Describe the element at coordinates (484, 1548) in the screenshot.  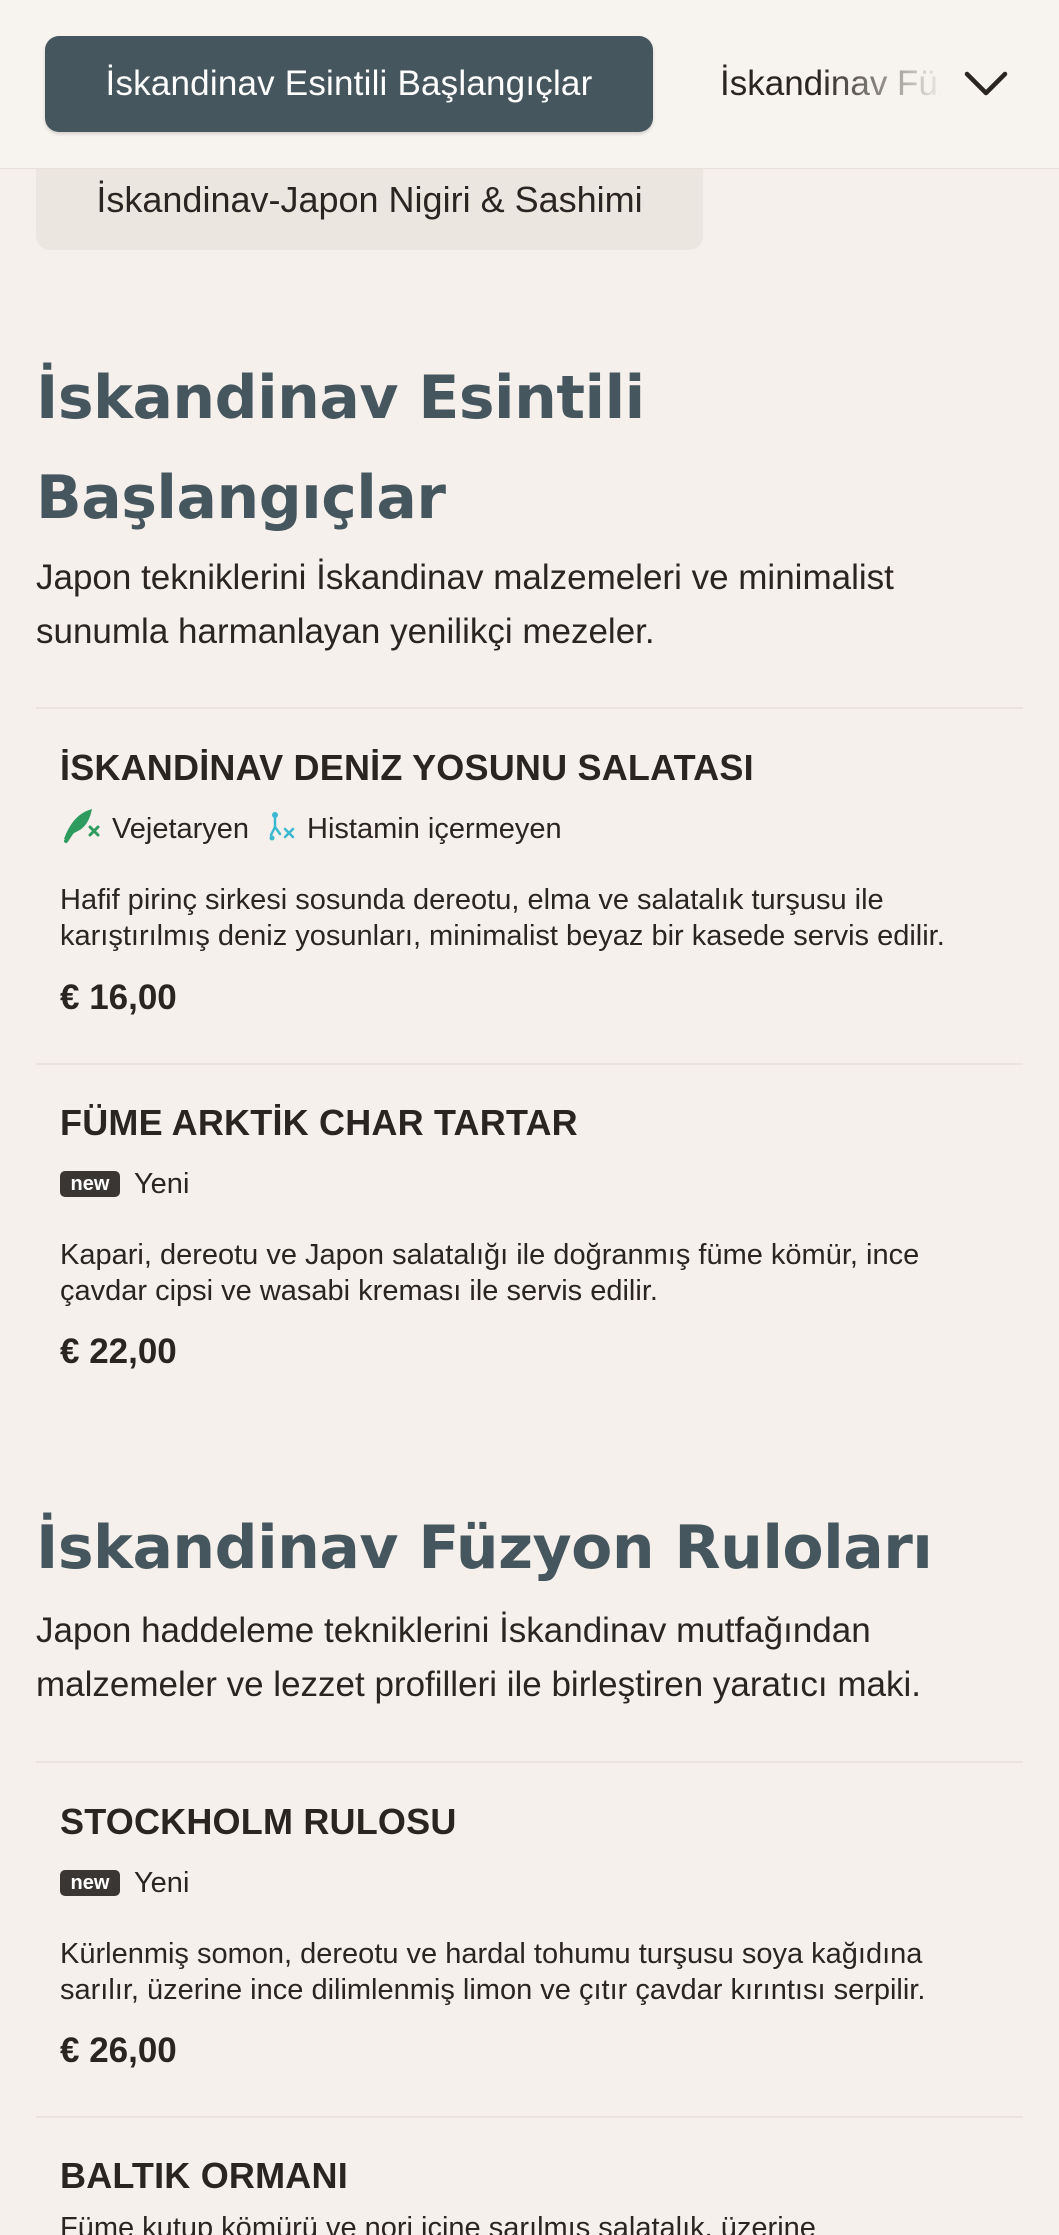
I see `section-title: İskandinav Füzyon Ruloları` at that location.